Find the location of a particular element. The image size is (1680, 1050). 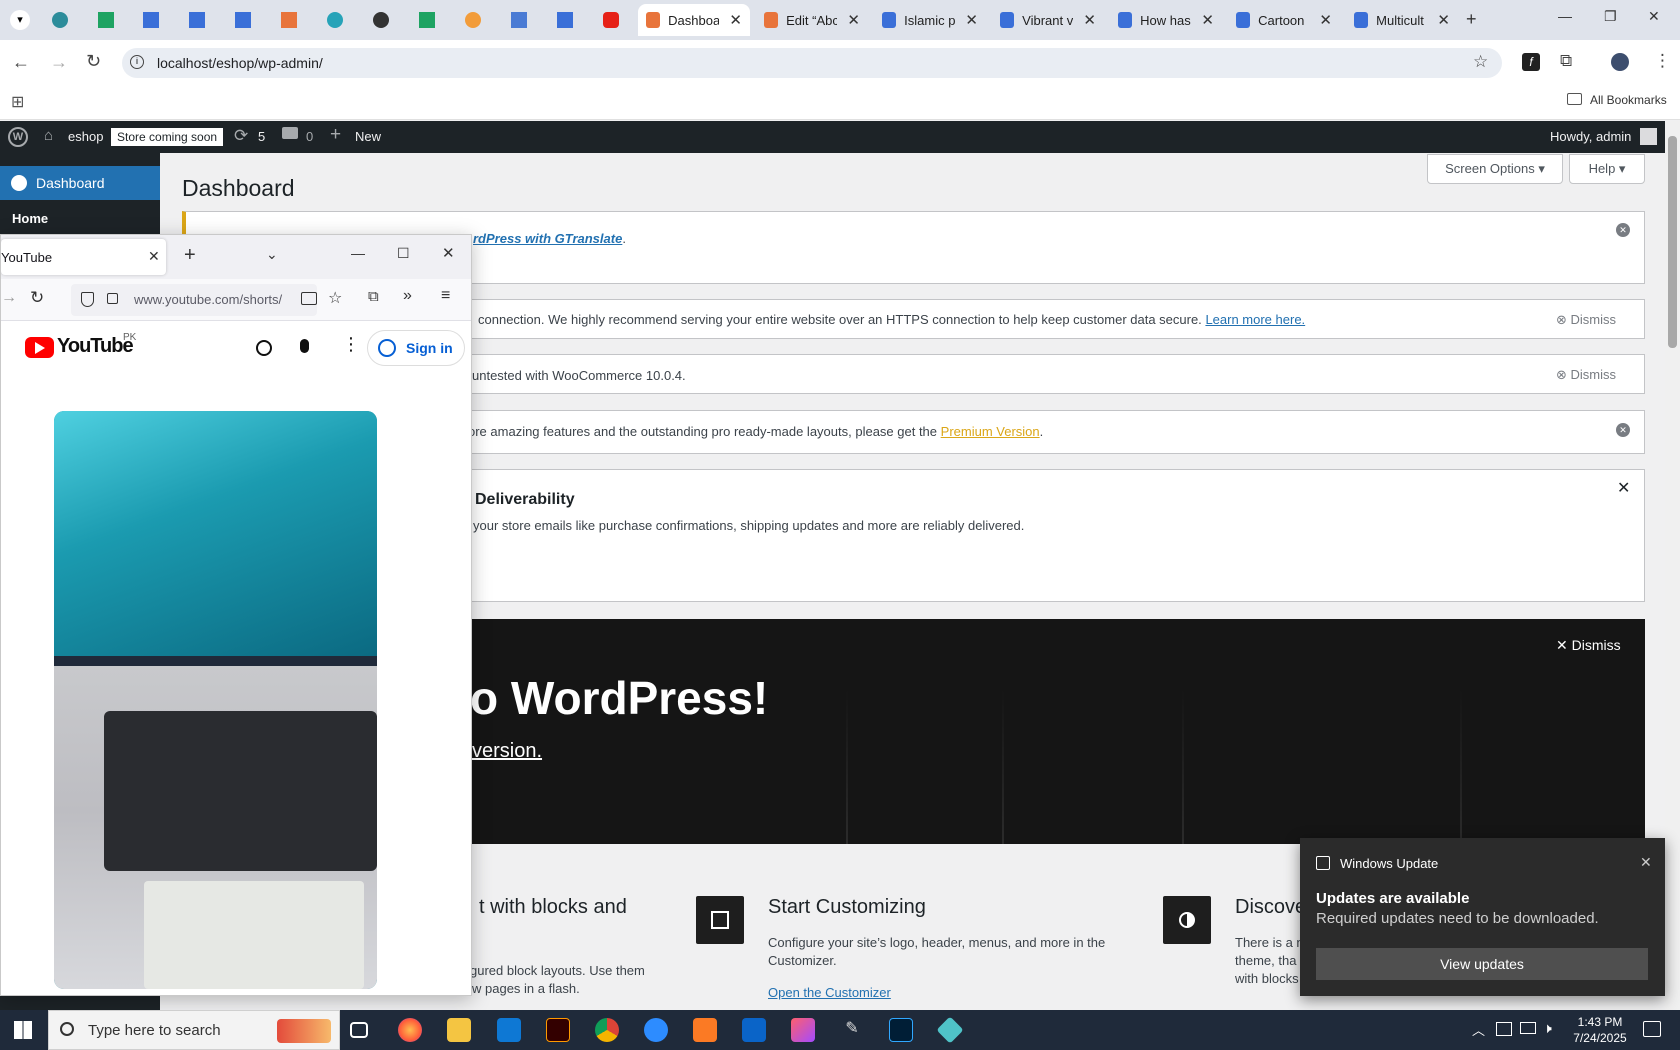

open-customizer-link: Open the Customizer is located at coordinates (829, 992).